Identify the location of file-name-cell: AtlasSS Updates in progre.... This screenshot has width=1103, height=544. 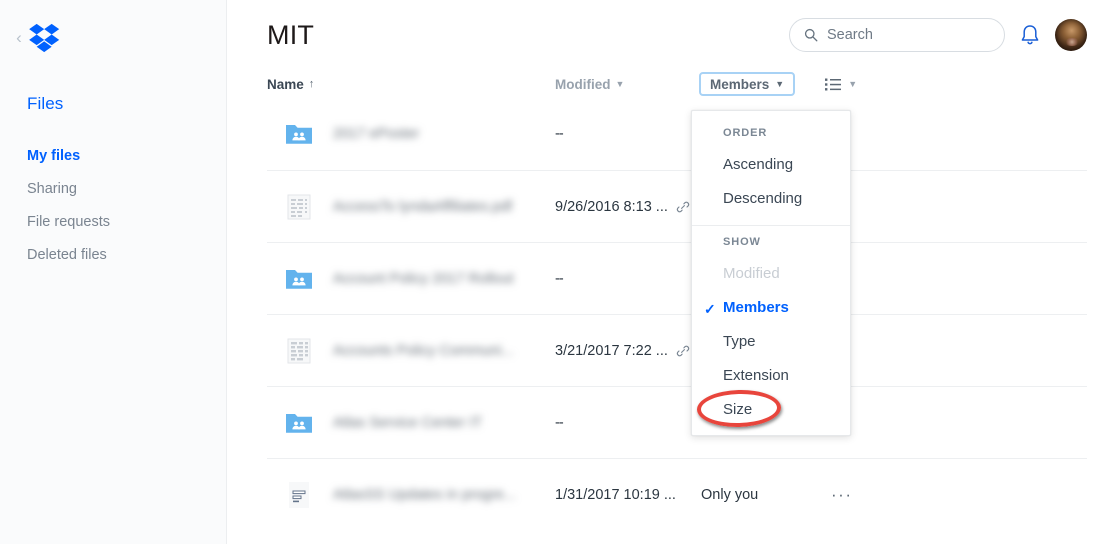
(411, 495).